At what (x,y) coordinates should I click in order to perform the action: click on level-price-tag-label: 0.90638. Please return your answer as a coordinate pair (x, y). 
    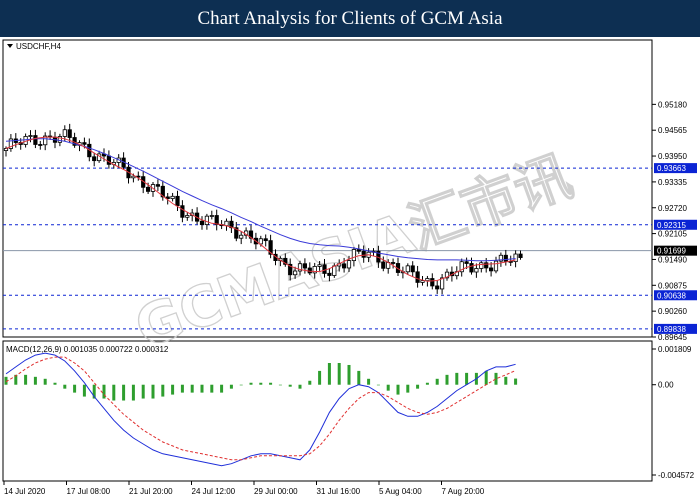
    Looking at the image, I should click on (671, 295).